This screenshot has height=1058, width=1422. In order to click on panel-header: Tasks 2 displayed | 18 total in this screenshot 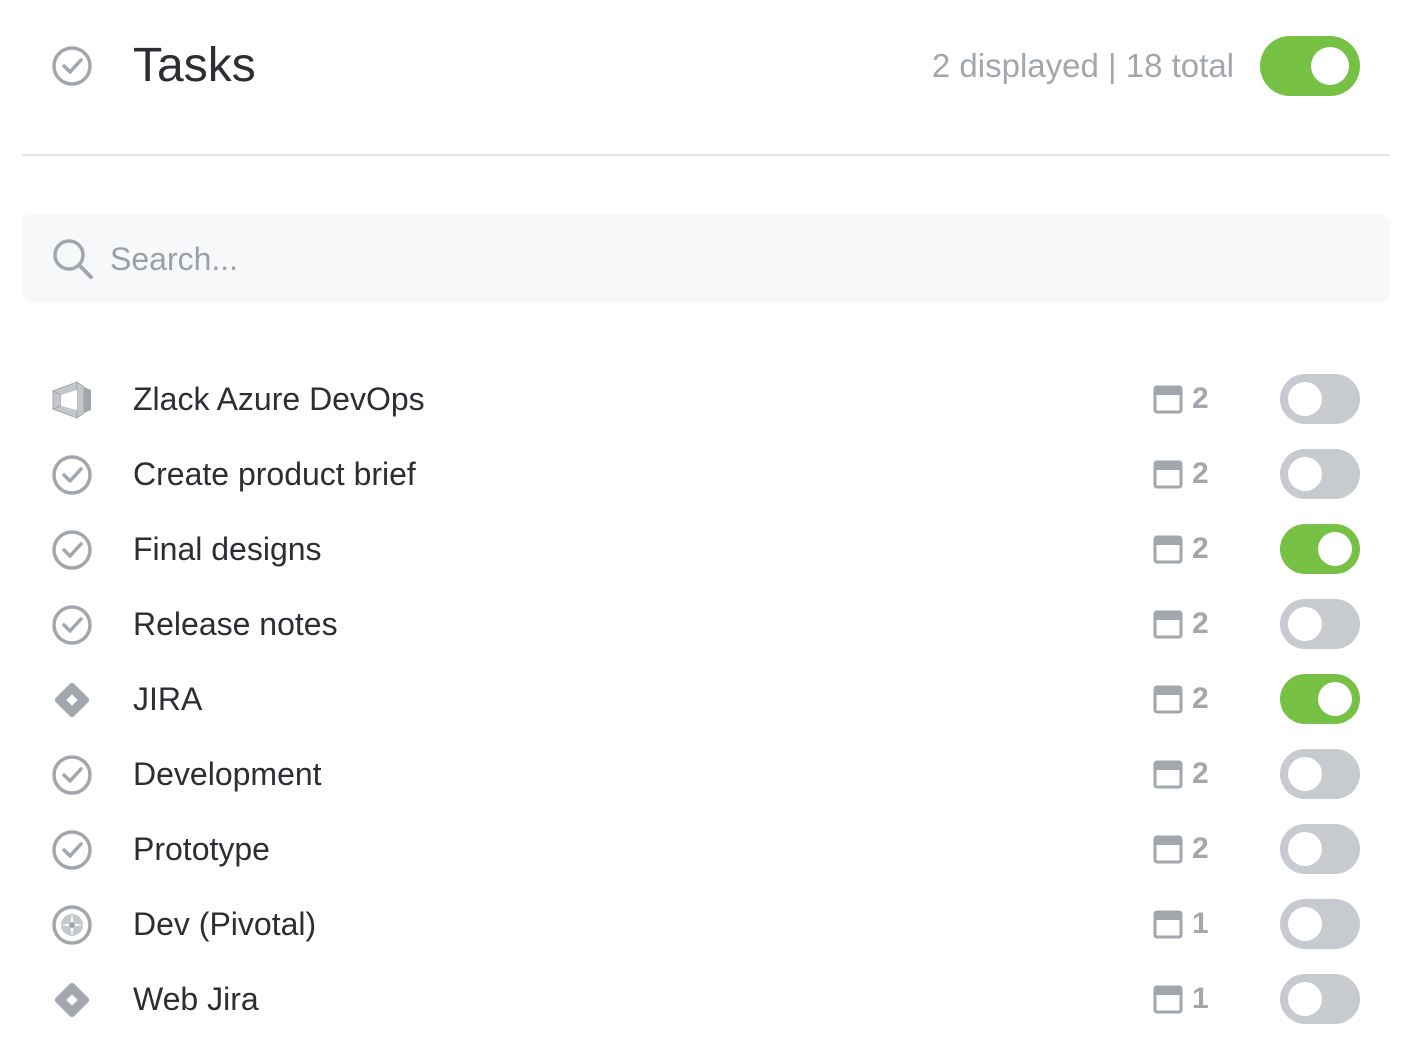, I will do `click(711, 66)`.